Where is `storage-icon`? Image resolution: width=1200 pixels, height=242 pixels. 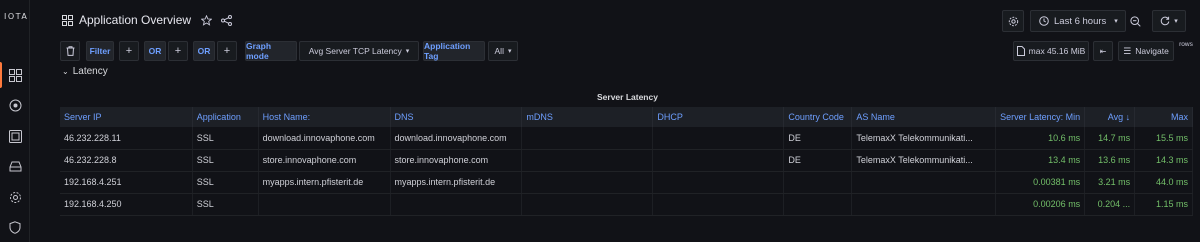
storage-icon is located at coordinates (15, 166).